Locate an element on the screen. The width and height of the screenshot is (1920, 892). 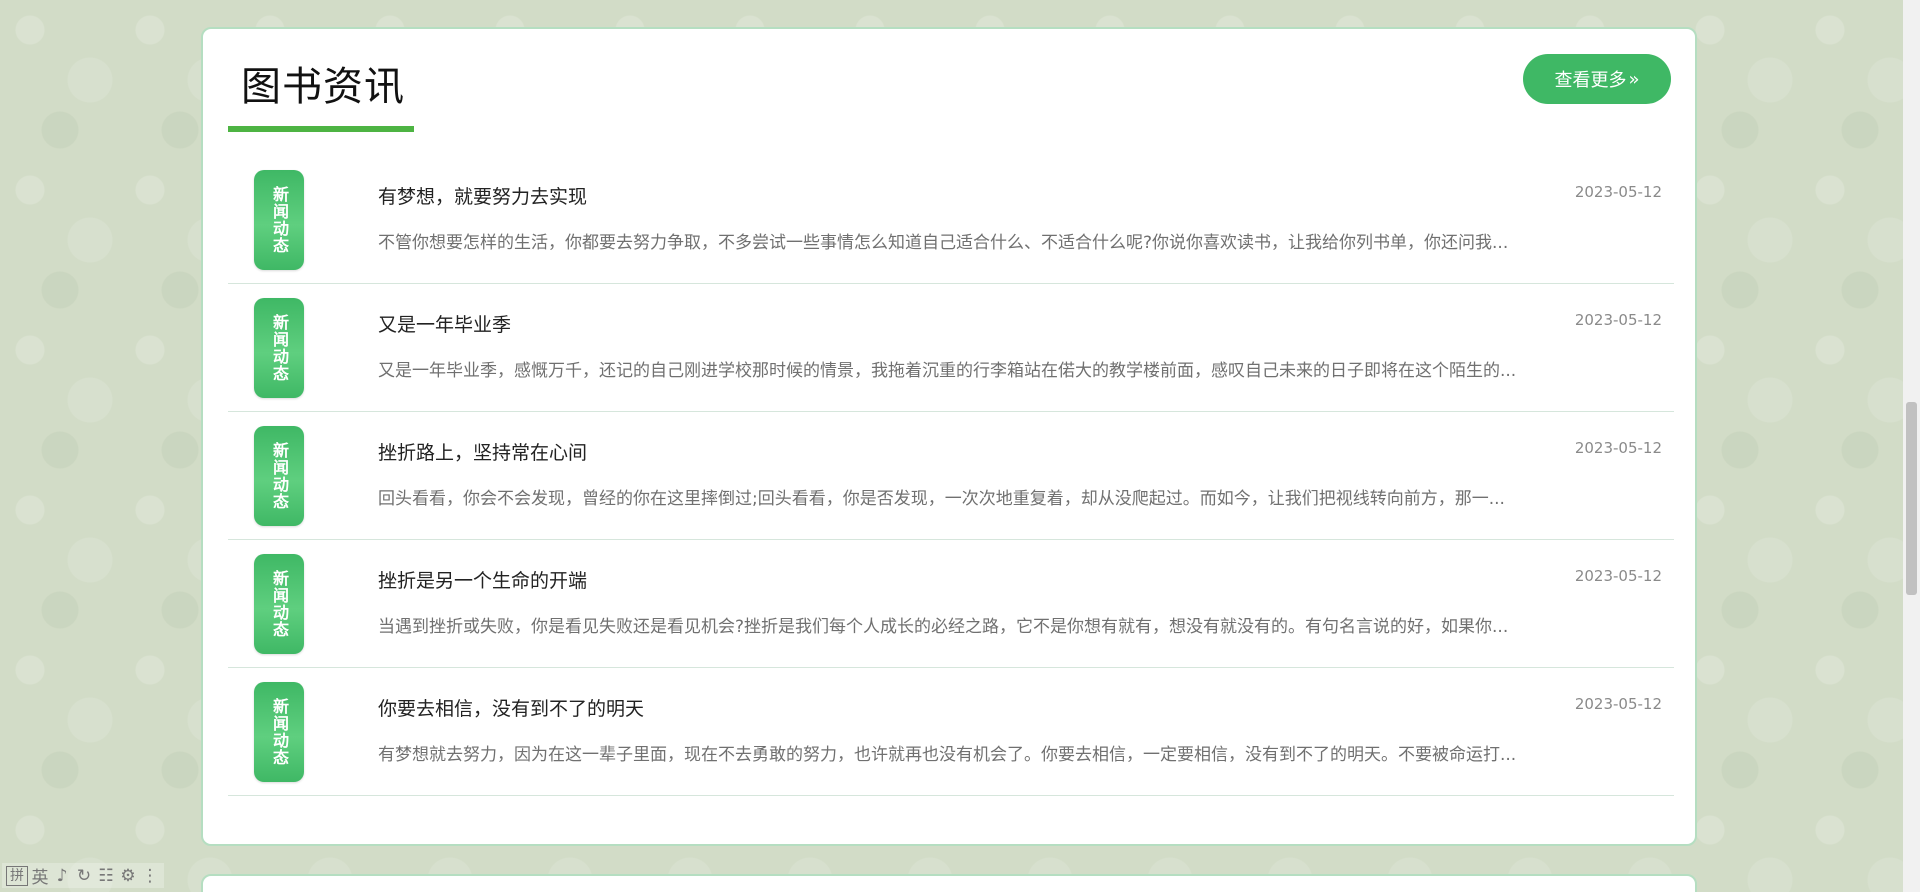
news-title: 你要去相信，没有到不了的明天 is located at coordinates (511, 707).